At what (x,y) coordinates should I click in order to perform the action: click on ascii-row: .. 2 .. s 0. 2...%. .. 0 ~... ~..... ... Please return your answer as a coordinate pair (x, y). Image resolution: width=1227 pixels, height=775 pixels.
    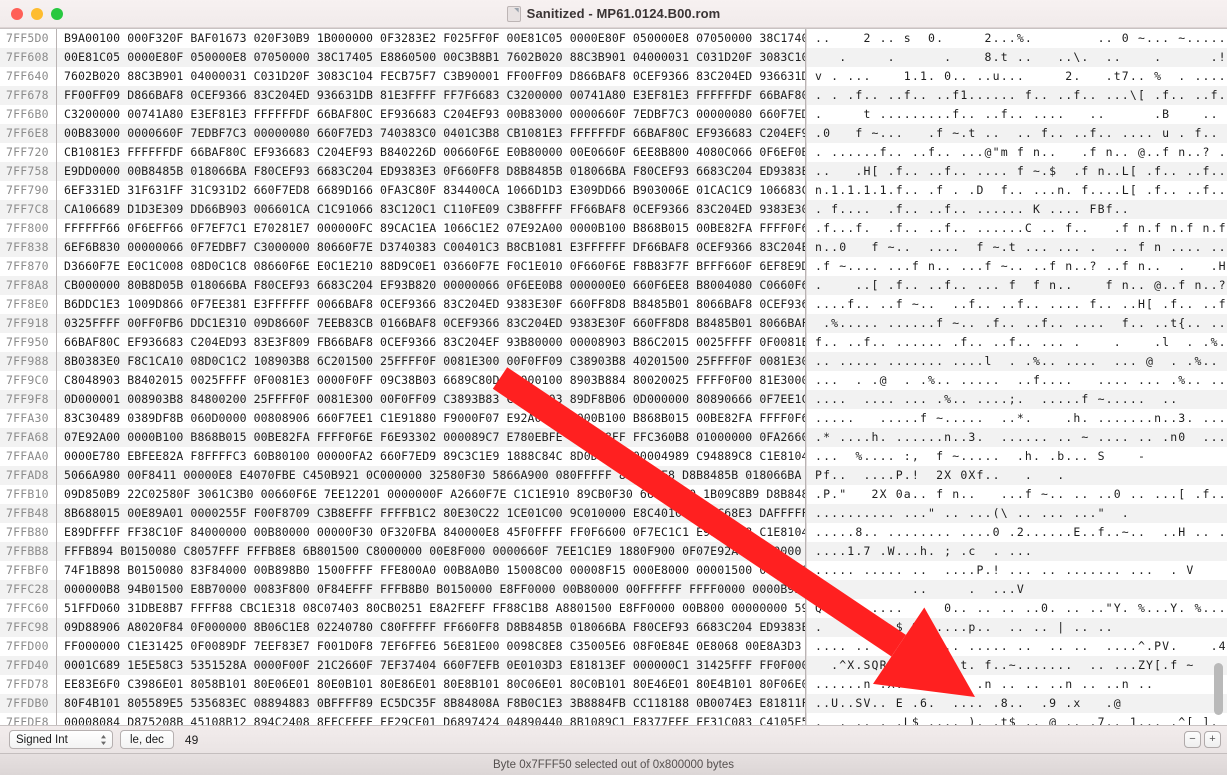
    Looking at the image, I should click on (1017, 38).